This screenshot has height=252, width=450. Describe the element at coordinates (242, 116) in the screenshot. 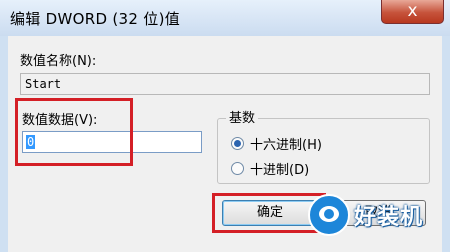

I see `base-group-title: 基数` at that location.